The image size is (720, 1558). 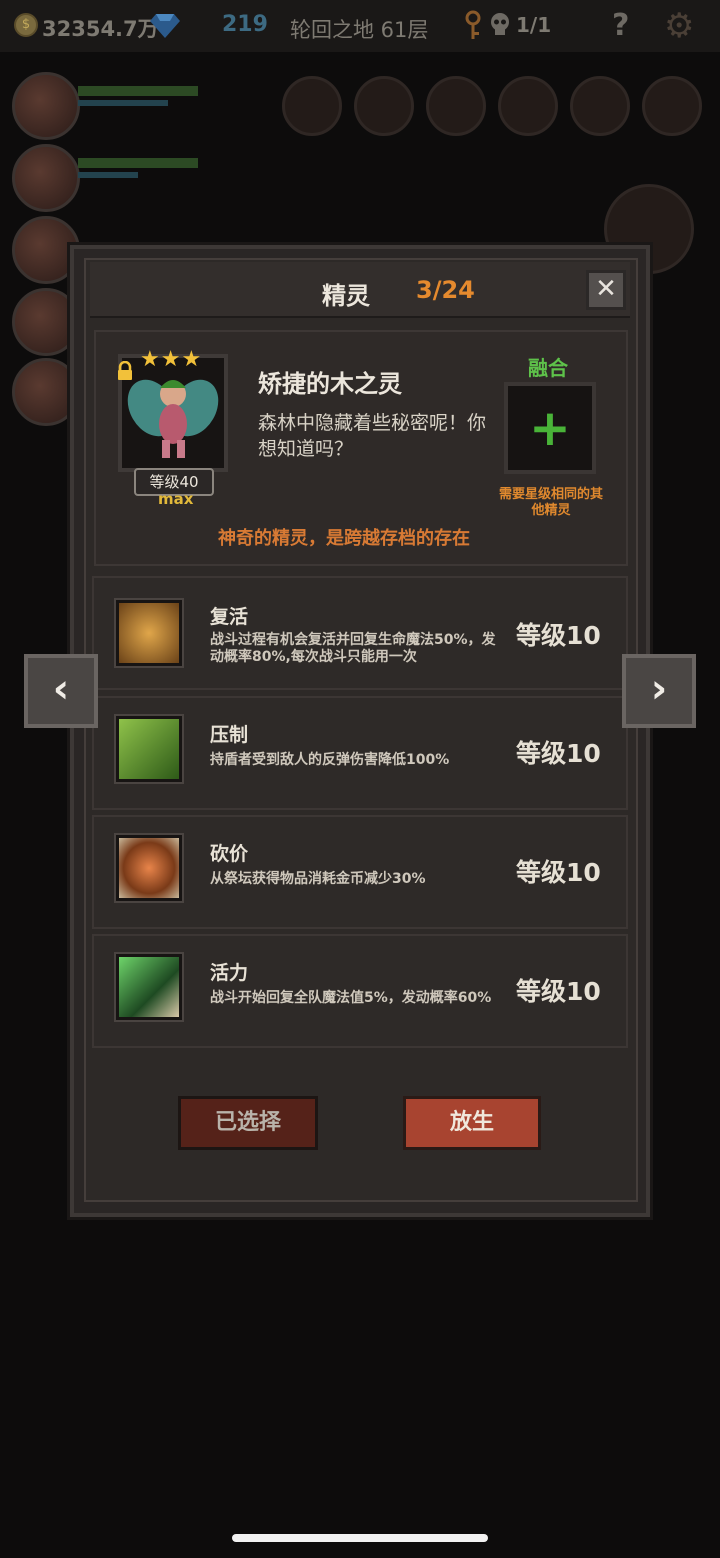 What do you see at coordinates (248, 1123) in the screenshot?
I see `selected-button: 已选择` at bounding box center [248, 1123].